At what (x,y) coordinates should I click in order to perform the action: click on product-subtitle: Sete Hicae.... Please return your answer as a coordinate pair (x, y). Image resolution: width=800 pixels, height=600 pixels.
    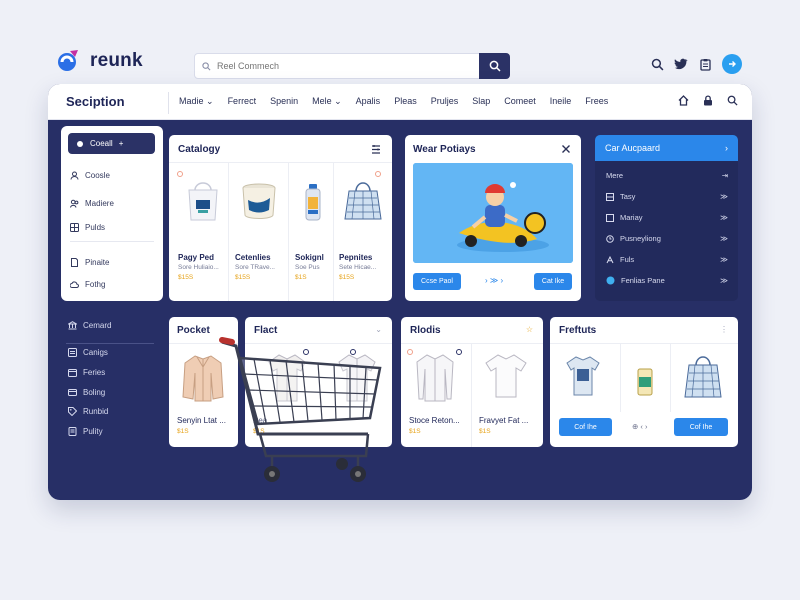
    Looking at the image, I should click on (358, 267).